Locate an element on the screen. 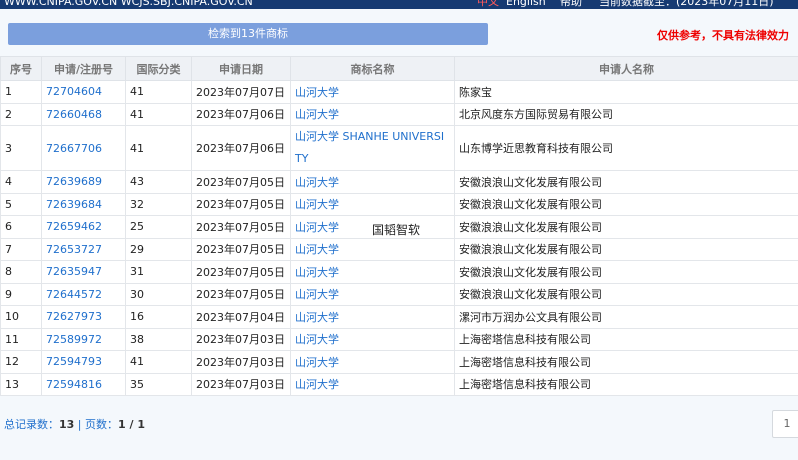 Image resolution: width=798 pixels, height=460 pixels. cell-reg-no: 72589972 is located at coordinates (83, 339).